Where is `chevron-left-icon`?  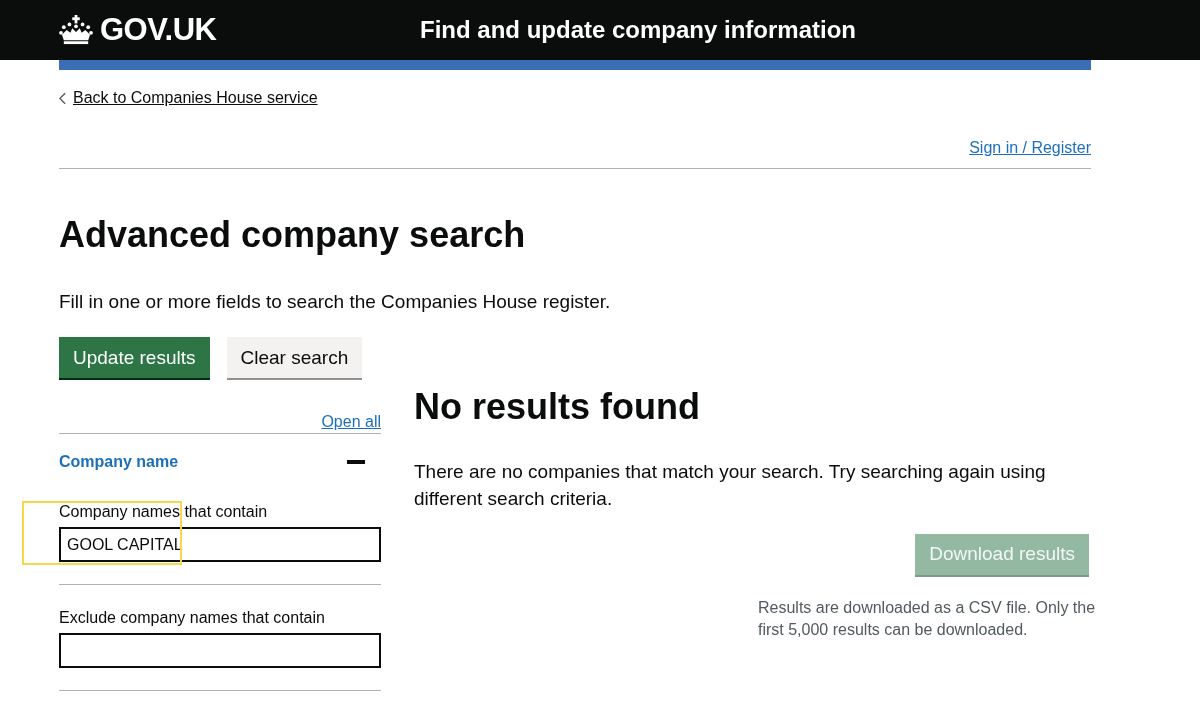
chevron-left-icon is located at coordinates (62, 98).